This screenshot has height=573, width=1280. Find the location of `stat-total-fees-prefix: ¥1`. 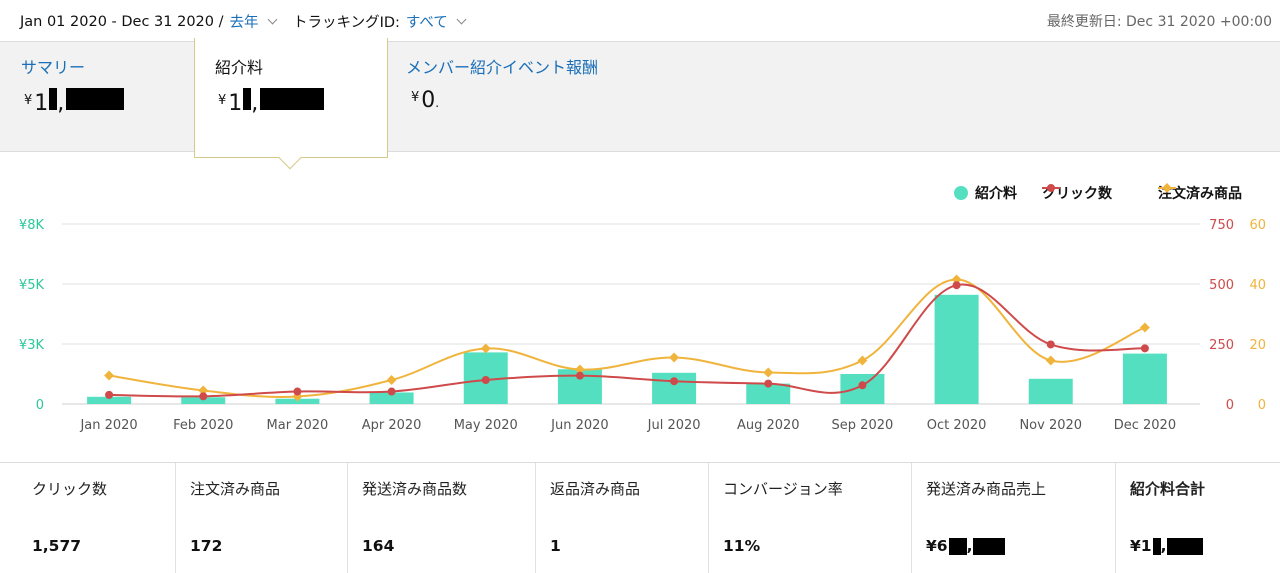

stat-total-fees-prefix: ¥1 is located at coordinates (1141, 546).